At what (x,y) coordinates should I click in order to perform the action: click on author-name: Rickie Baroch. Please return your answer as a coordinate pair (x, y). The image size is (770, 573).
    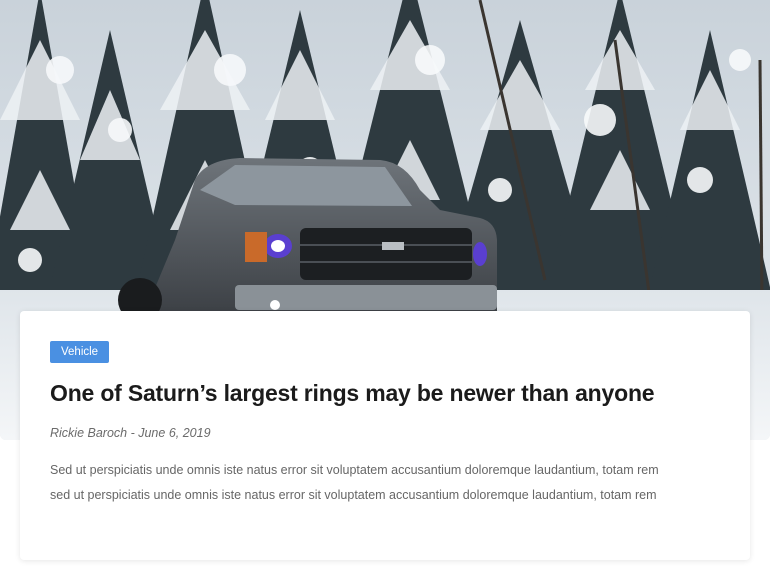
    Looking at the image, I should click on (88, 433).